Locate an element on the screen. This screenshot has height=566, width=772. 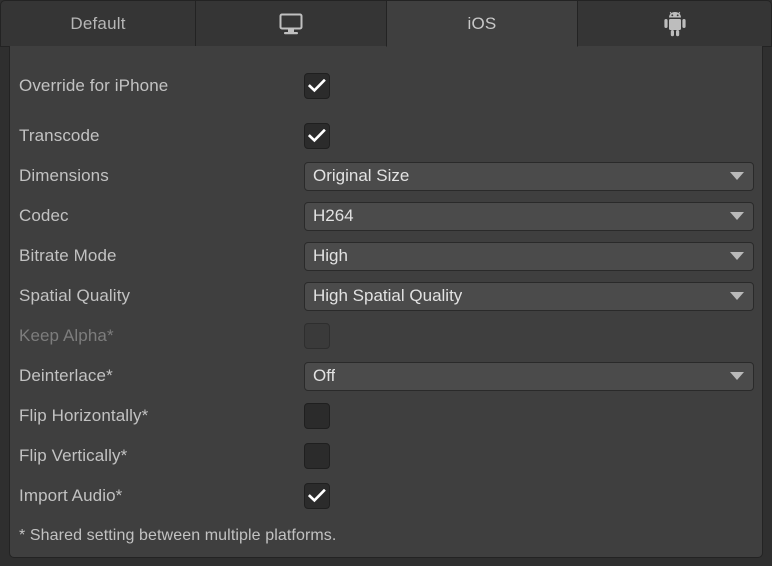
setting-row-keep-alpha: Keep Alpha* is located at coordinates (386, 336).